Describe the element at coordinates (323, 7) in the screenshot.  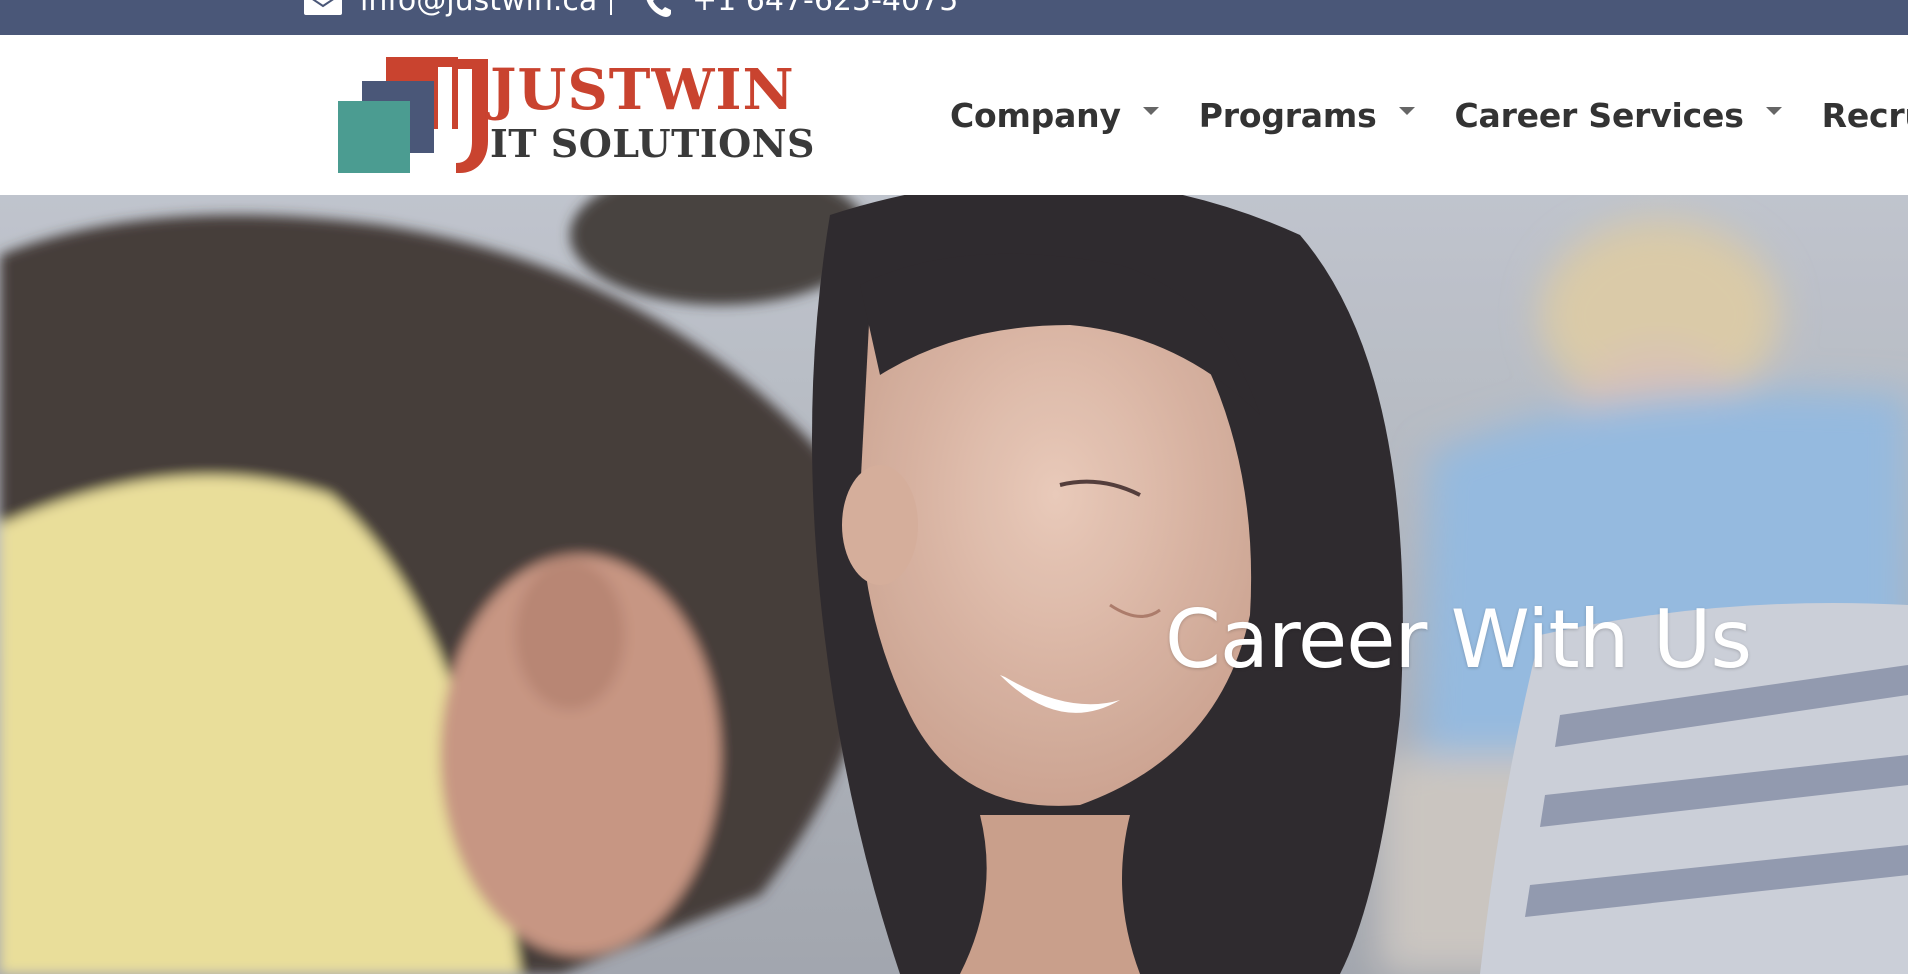
I see `mail-icon` at that location.